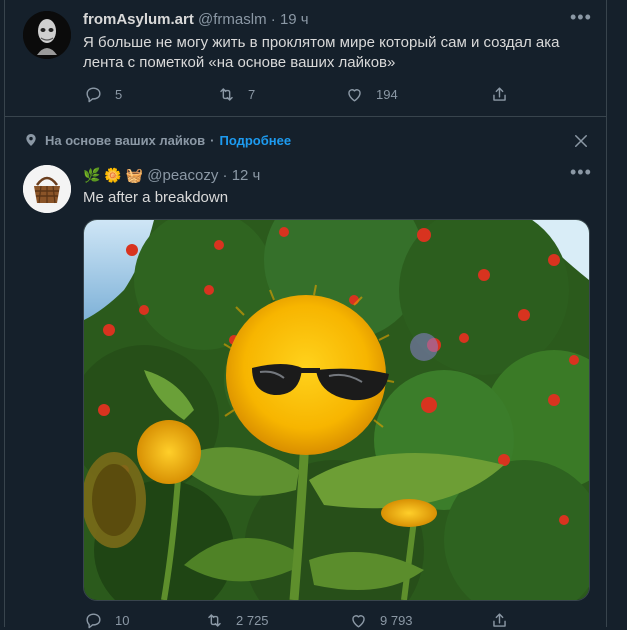 The height and width of the screenshot is (630, 627). What do you see at coordinates (113, 175) in the screenshot?
I see `display-name-emojis: 🌿 🌼 🧺` at bounding box center [113, 175].